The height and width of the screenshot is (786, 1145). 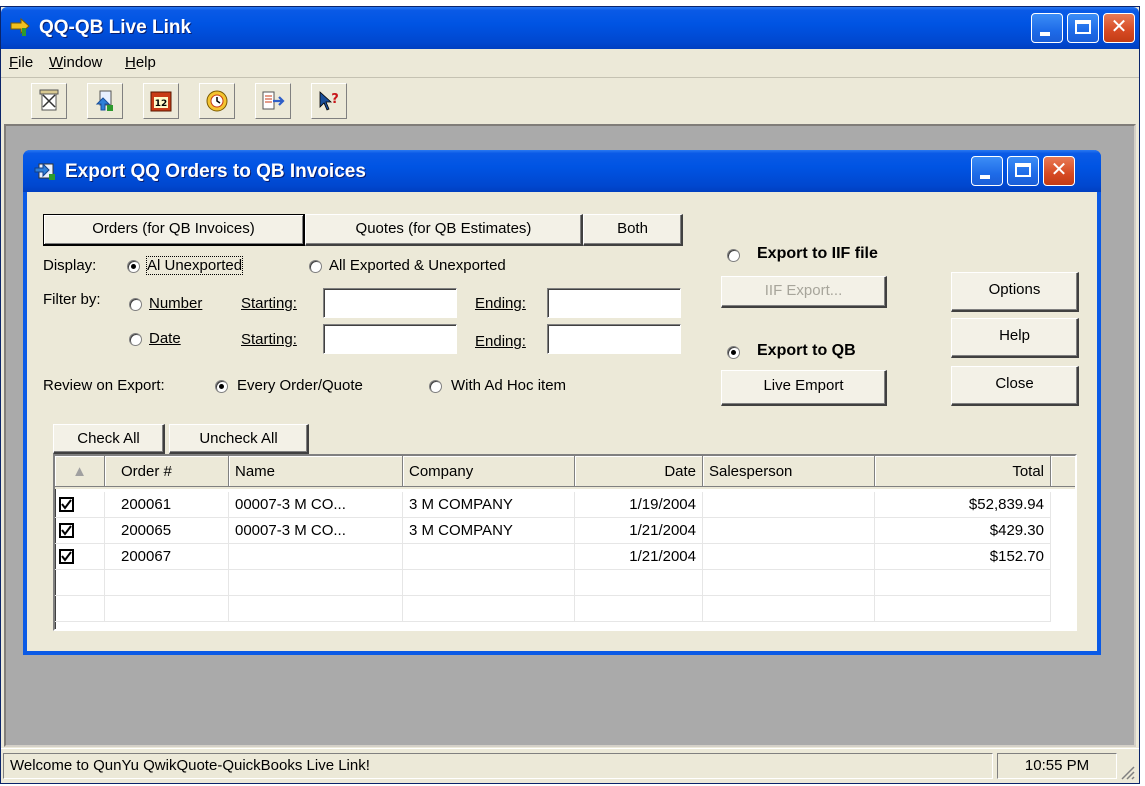 I want to click on cell-name, so click(x=316, y=557).